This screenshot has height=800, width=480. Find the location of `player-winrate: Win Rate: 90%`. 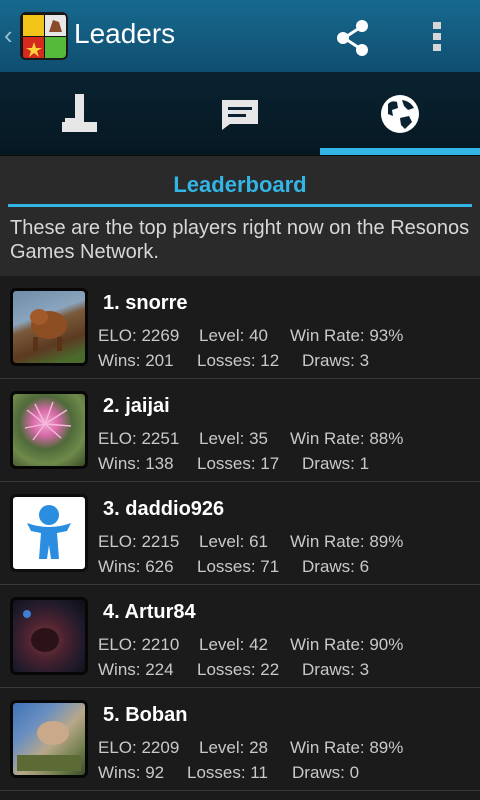

player-winrate: Win Rate: 90% is located at coordinates (347, 644).